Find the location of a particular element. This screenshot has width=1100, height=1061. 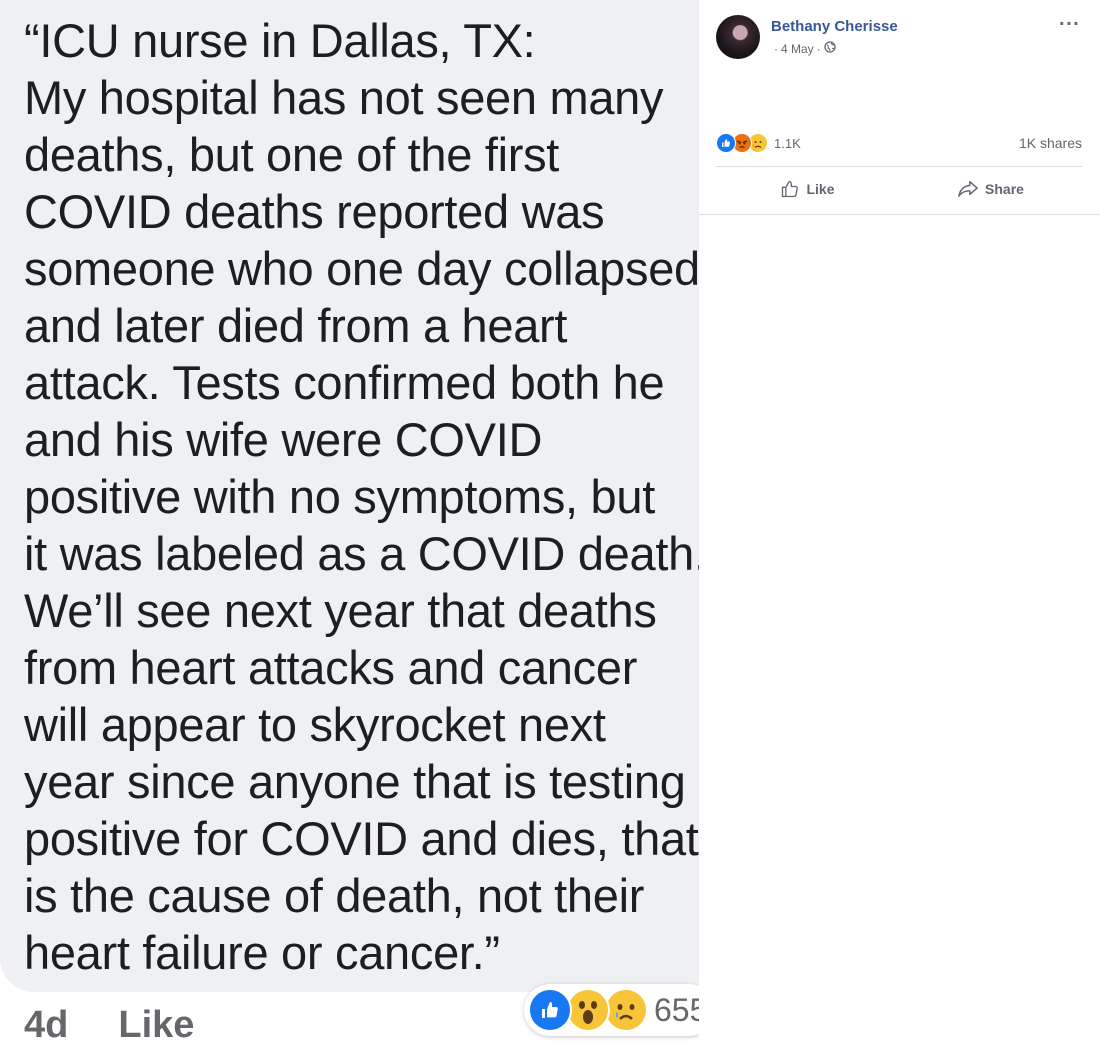

comment-line: and later died from a heart is located at coordinates (296, 325).